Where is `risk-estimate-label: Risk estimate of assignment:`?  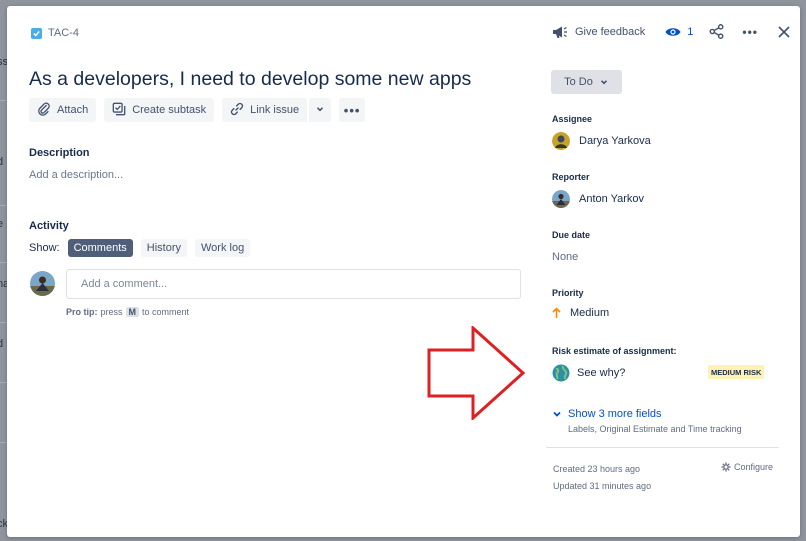
risk-estimate-label: Risk estimate of assignment: is located at coordinates (614, 351).